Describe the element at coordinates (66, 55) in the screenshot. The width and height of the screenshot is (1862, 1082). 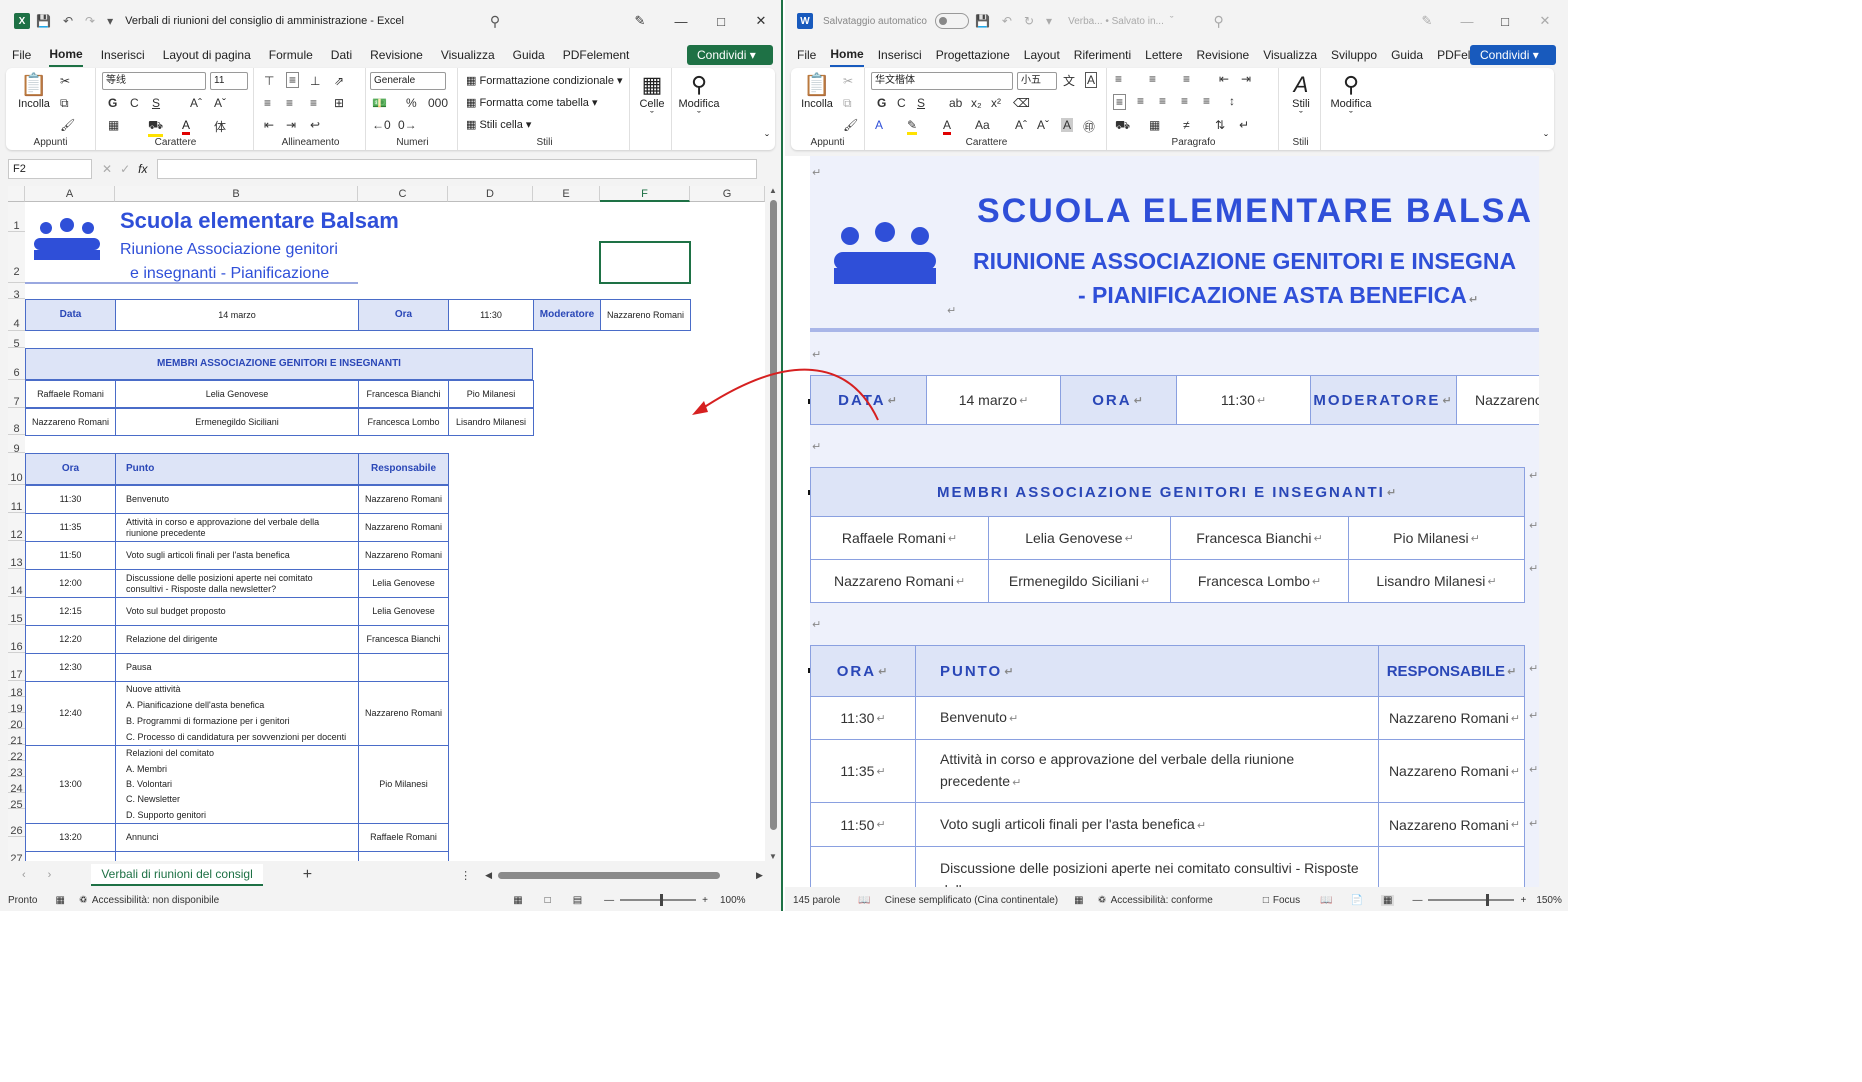
I see `menu-home: Home` at that location.